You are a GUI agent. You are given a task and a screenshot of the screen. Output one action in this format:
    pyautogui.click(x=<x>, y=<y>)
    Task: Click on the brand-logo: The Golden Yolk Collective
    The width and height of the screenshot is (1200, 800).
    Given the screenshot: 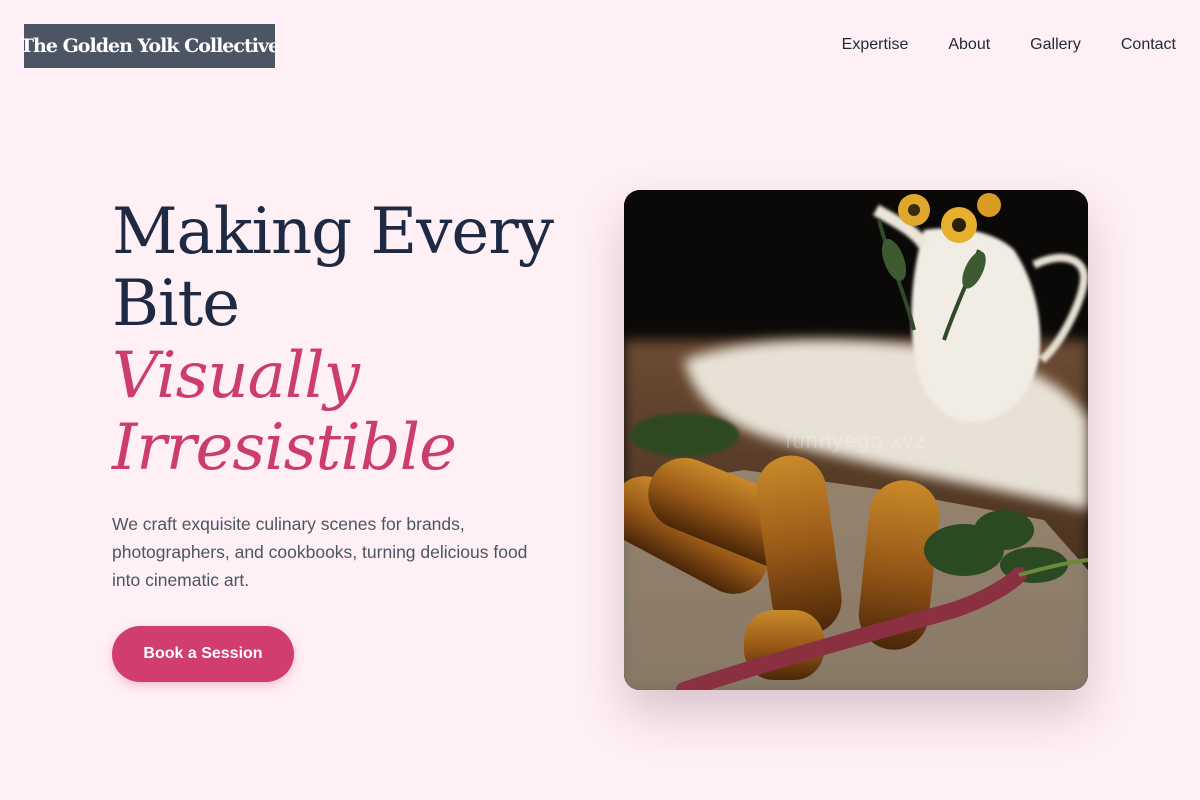 What is the action you would take?
    pyautogui.click(x=150, y=46)
    